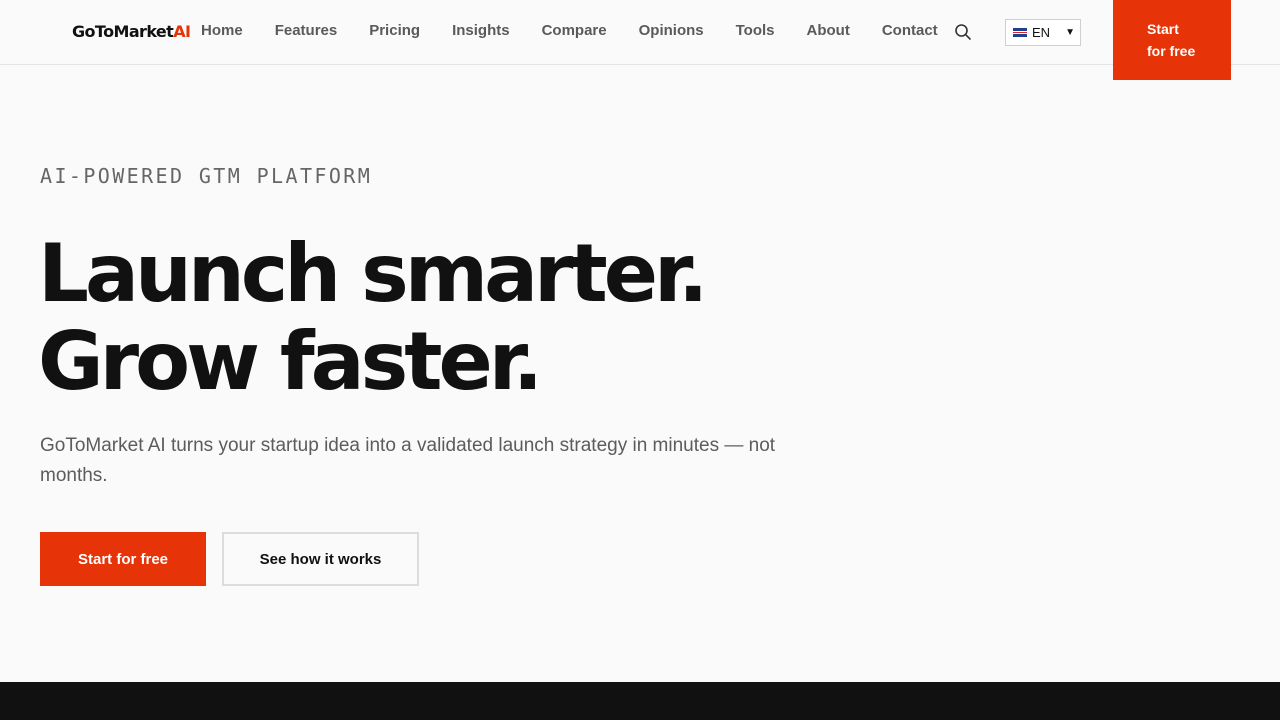 This screenshot has height=720, width=1280. What do you see at coordinates (290, 361) in the screenshot?
I see `hero-headline-line2: Grow faster.` at bounding box center [290, 361].